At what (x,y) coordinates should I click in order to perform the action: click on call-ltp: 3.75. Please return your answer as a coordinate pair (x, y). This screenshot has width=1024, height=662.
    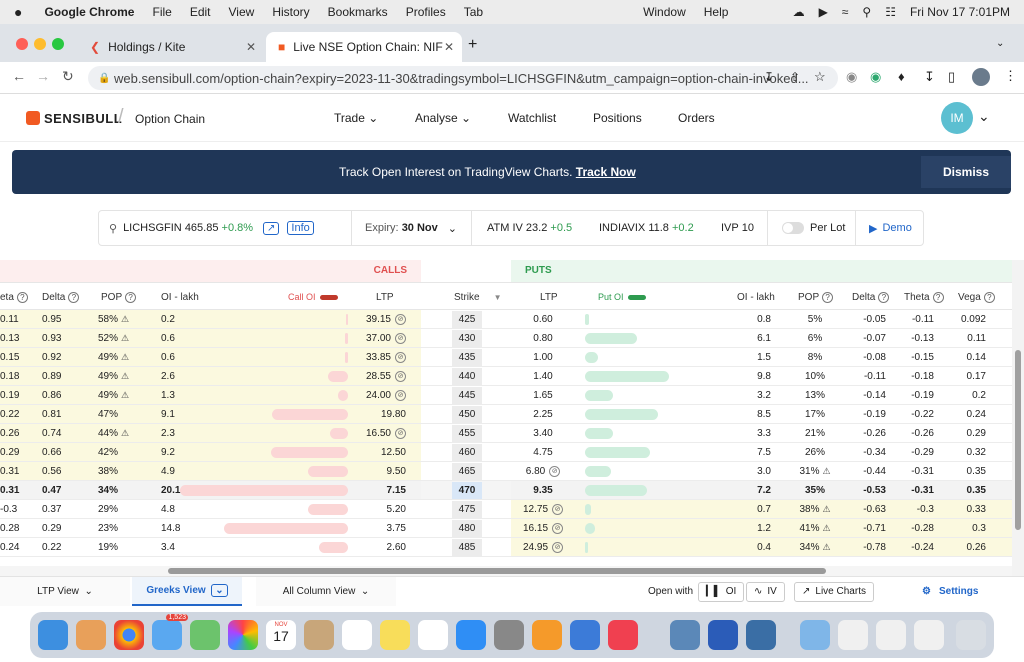
    Looking at the image, I should click on (378, 528).